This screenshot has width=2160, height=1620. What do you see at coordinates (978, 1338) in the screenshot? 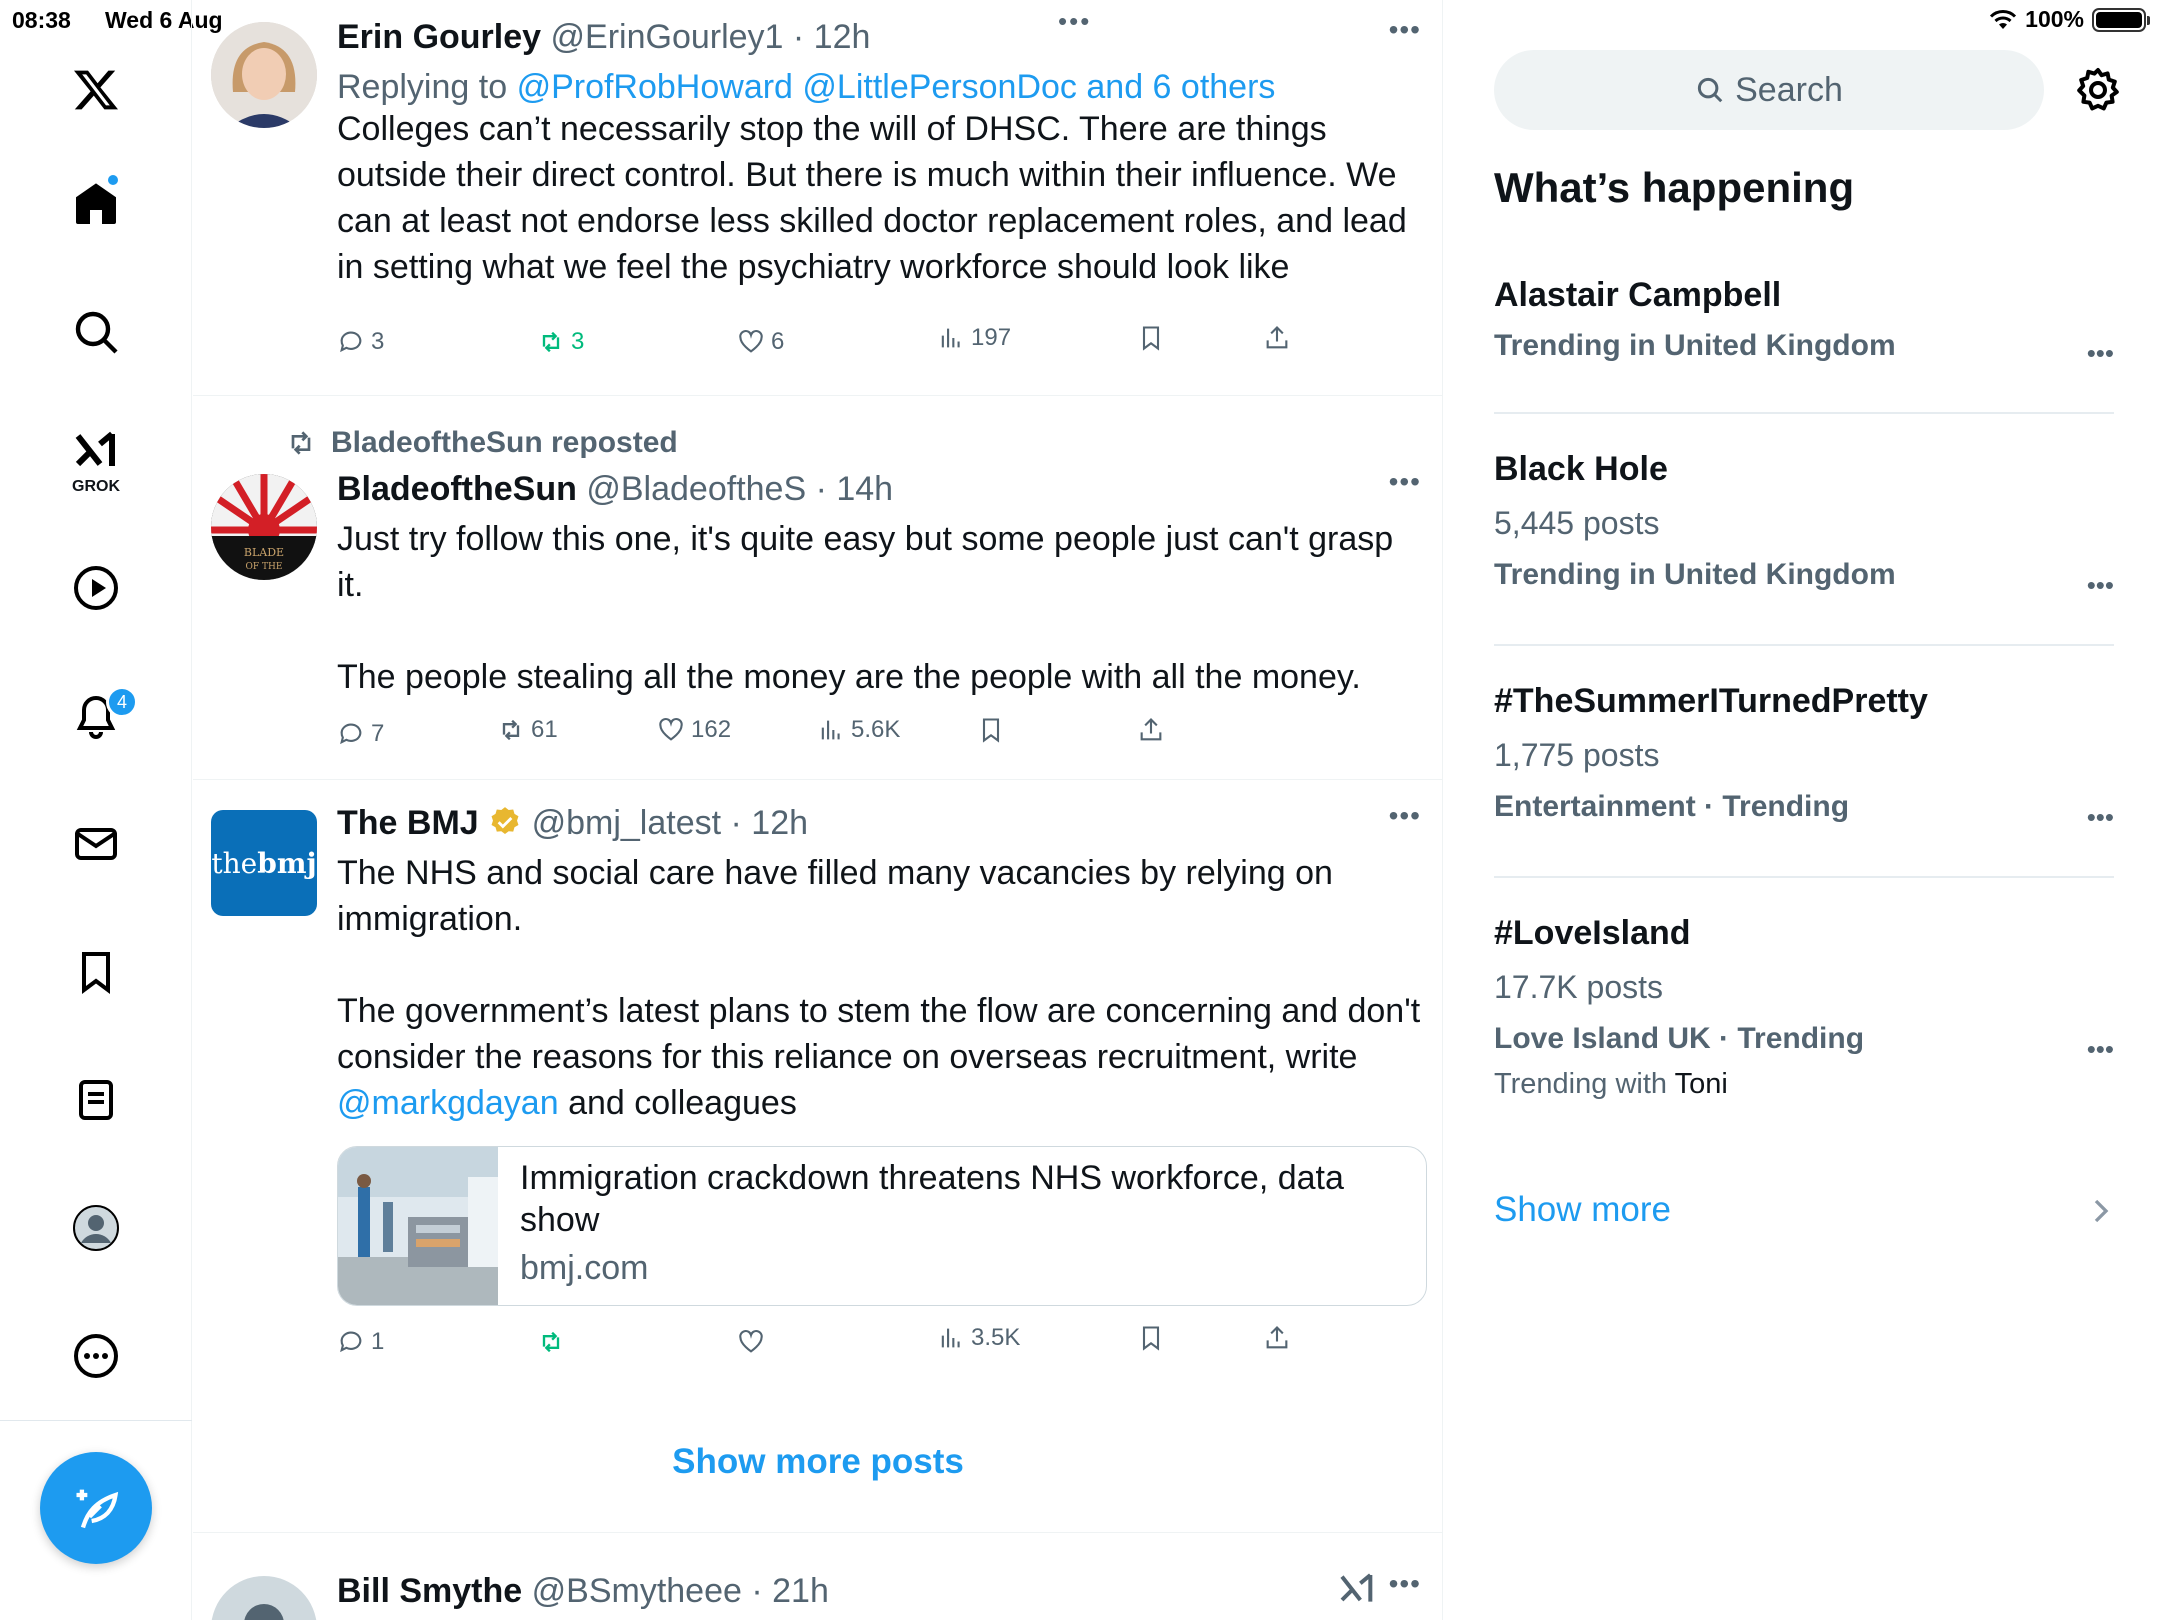
I see `views-button: 3.5K` at bounding box center [978, 1338].